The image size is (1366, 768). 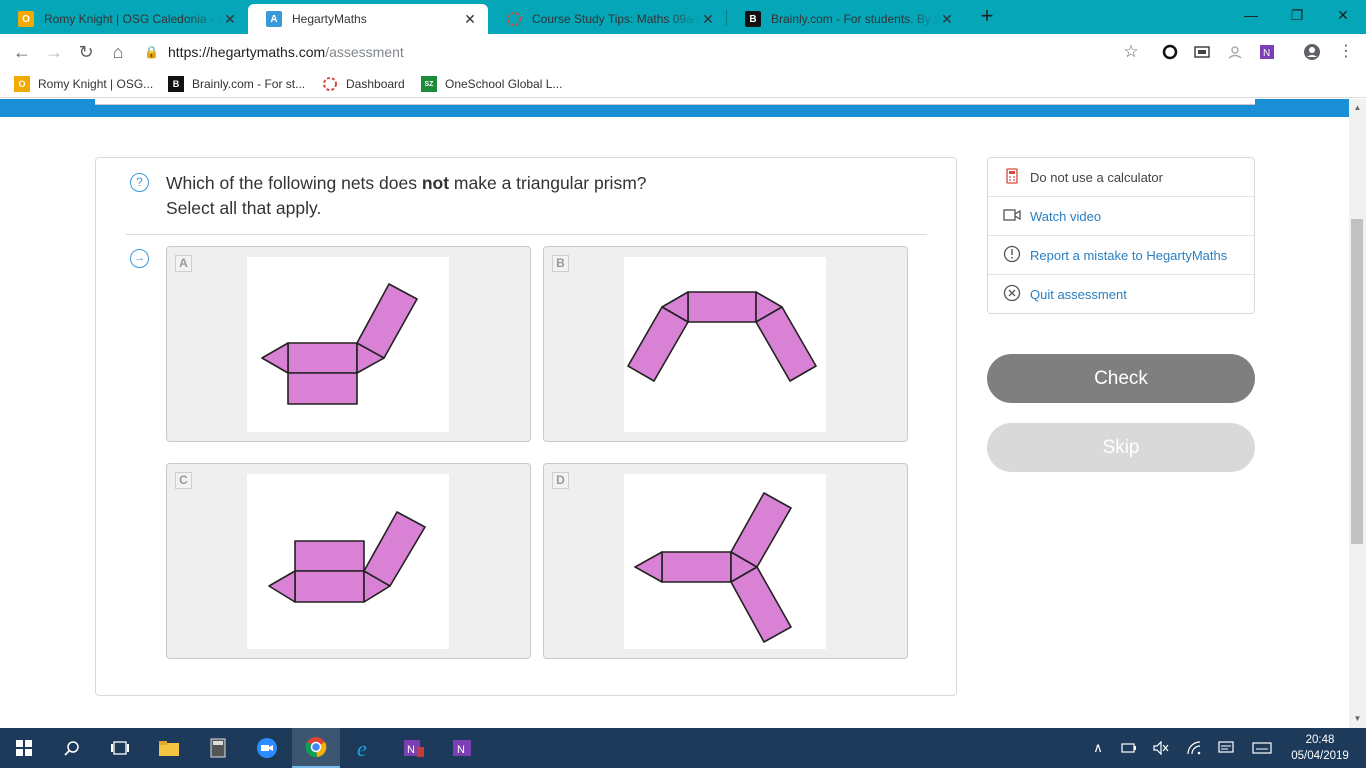 I want to click on option-c: C, so click(x=348, y=561).